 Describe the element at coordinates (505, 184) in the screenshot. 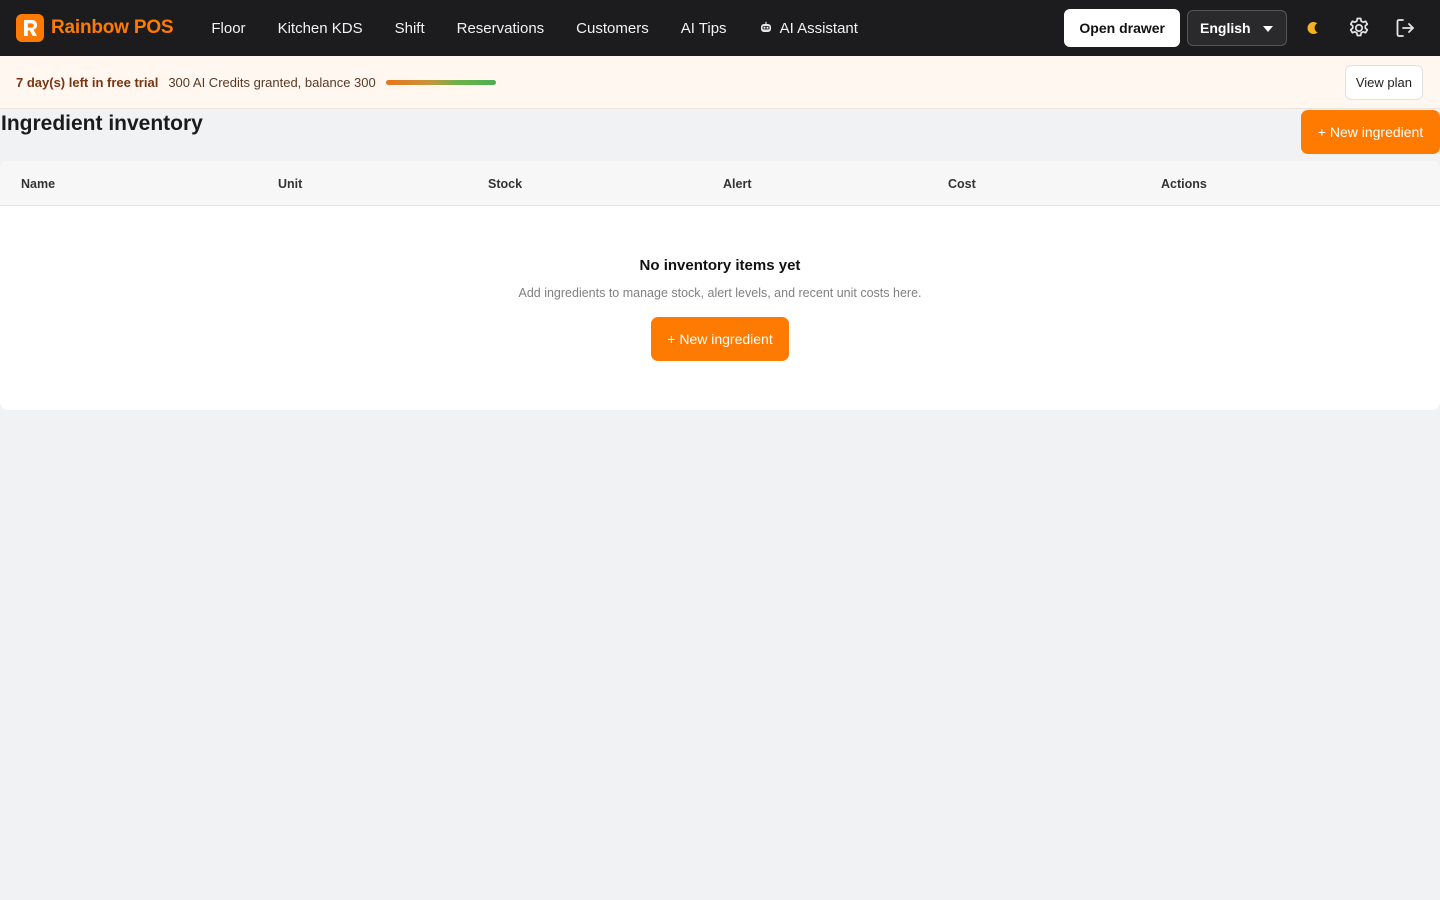

I see `column-header-stock: Stock` at that location.